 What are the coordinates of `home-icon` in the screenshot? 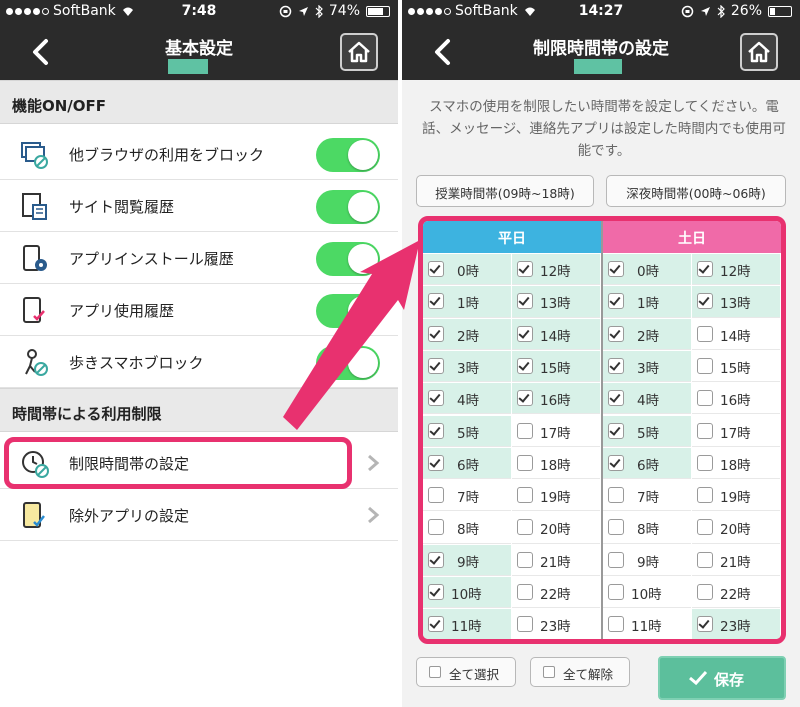 It's located at (359, 52).